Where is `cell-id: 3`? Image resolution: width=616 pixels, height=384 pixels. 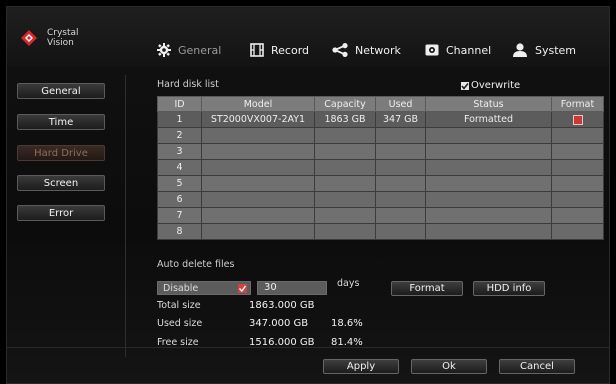
cell-id: 3 is located at coordinates (179, 151).